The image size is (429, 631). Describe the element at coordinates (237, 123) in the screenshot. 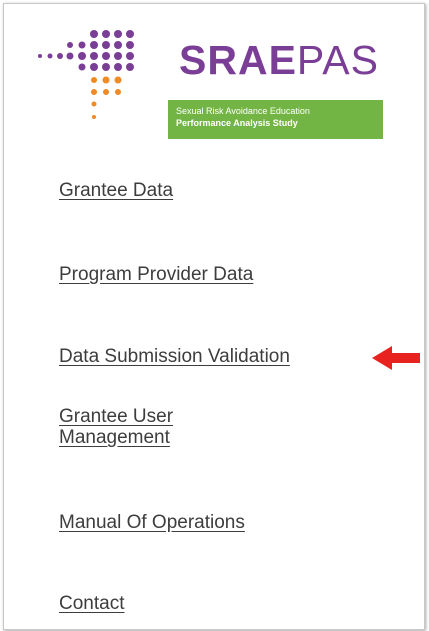

I see `logo-tagline-line2: Performance Analysis Study` at that location.